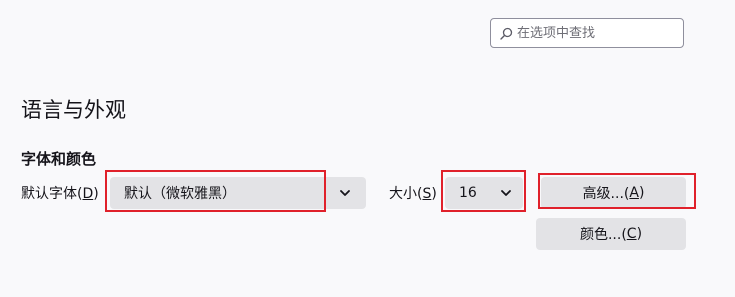 The height and width of the screenshot is (297, 735). I want to click on colors-button-accel: C, so click(631, 234).